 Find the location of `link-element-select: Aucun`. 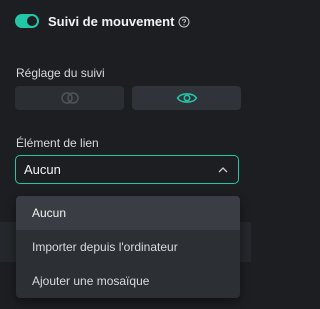

link-element-select: Aucun is located at coordinates (127, 169).